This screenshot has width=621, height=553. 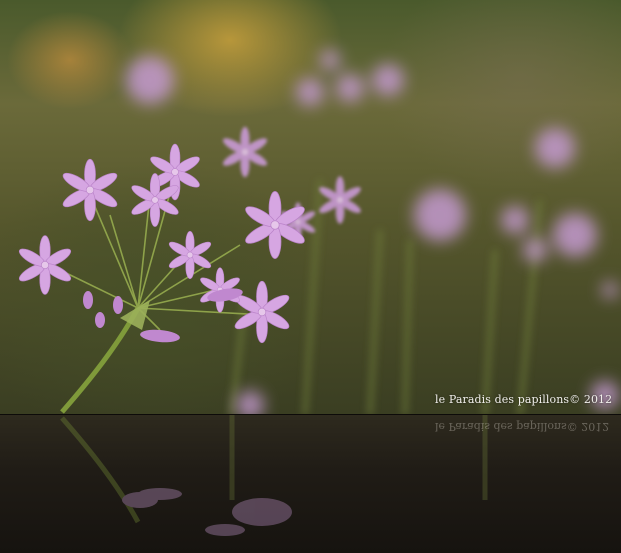 I want to click on midground-flowers, so click(x=292, y=184).